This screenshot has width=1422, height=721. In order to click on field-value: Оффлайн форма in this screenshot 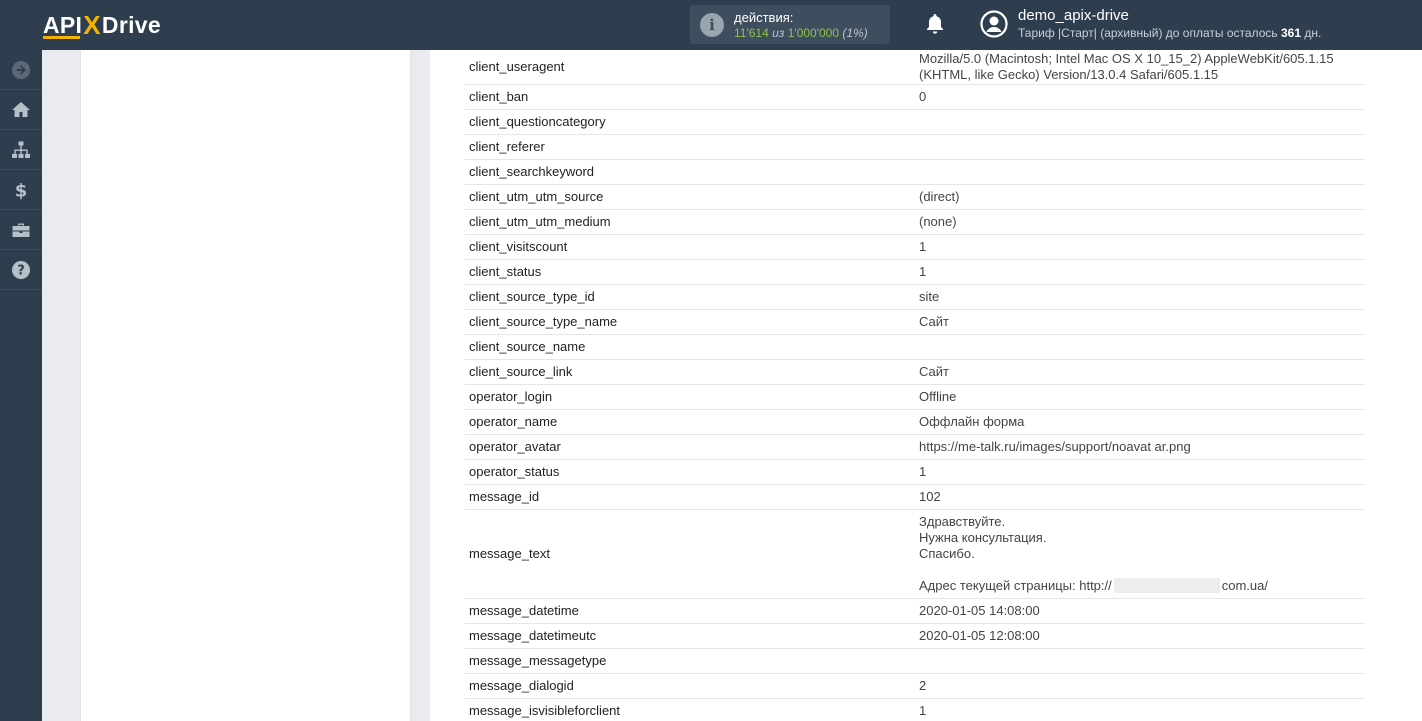, I will do `click(1140, 422)`.